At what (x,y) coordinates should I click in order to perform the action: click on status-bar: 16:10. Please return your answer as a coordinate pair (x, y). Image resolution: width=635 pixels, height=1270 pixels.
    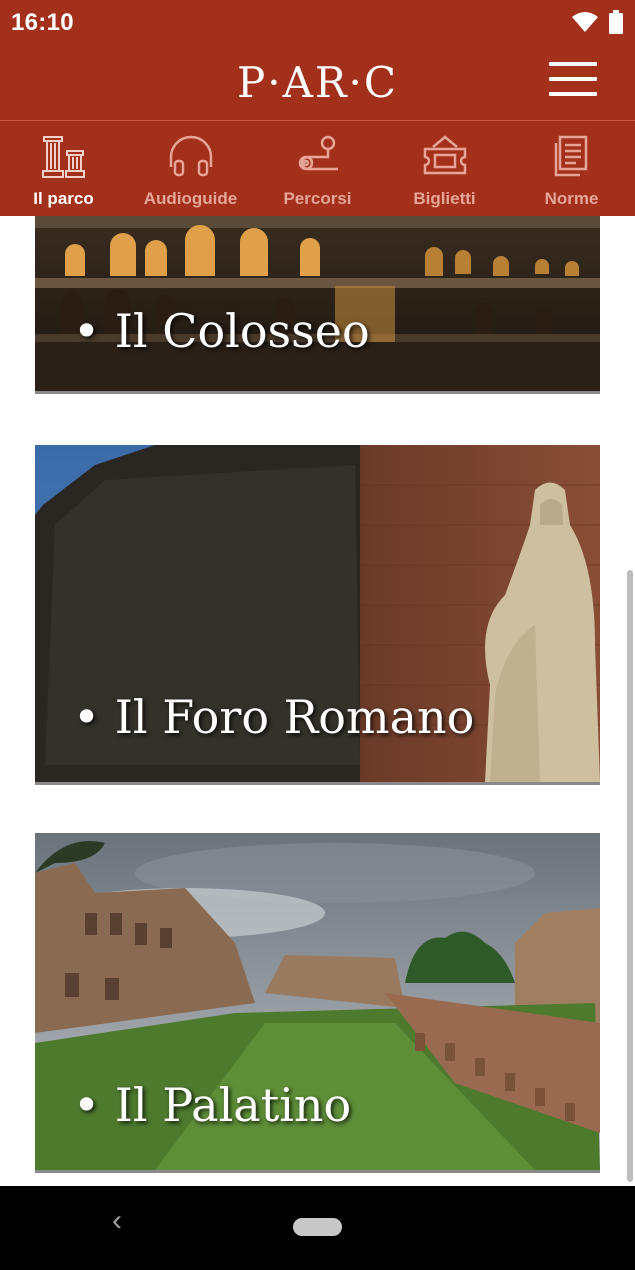
    Looking at the image, I should click on (317, 23).